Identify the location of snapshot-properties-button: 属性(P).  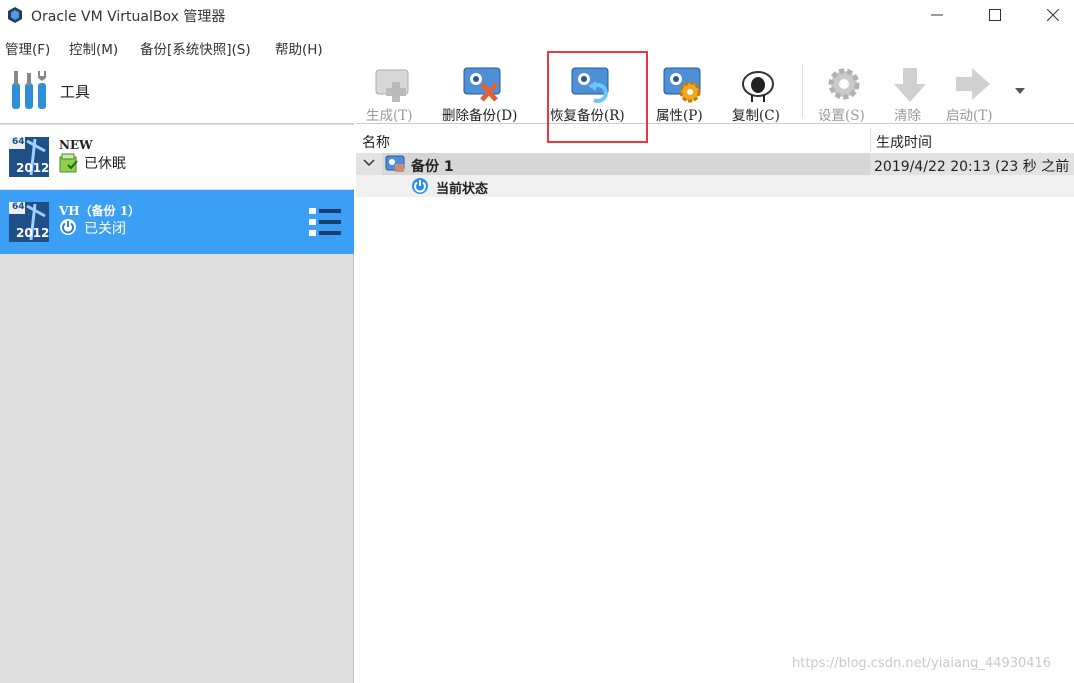
(683, 91).